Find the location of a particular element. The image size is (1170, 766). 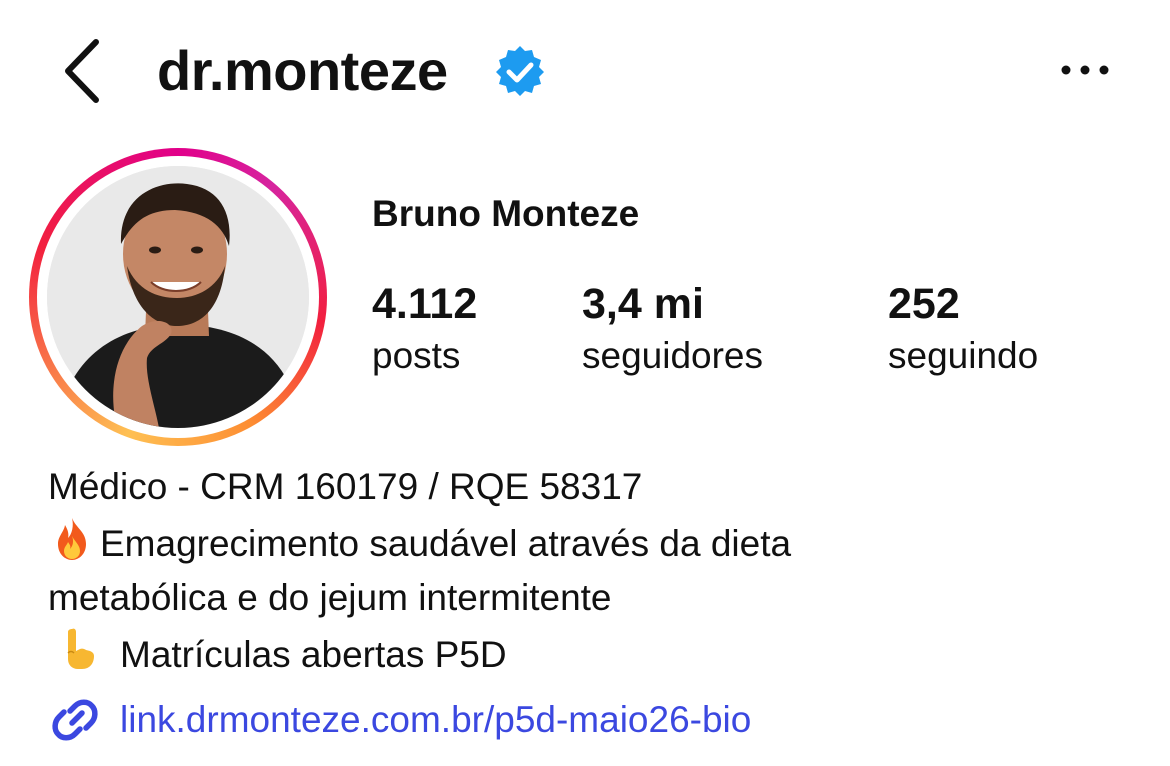

story-ring is located at coordinates (178, 297).